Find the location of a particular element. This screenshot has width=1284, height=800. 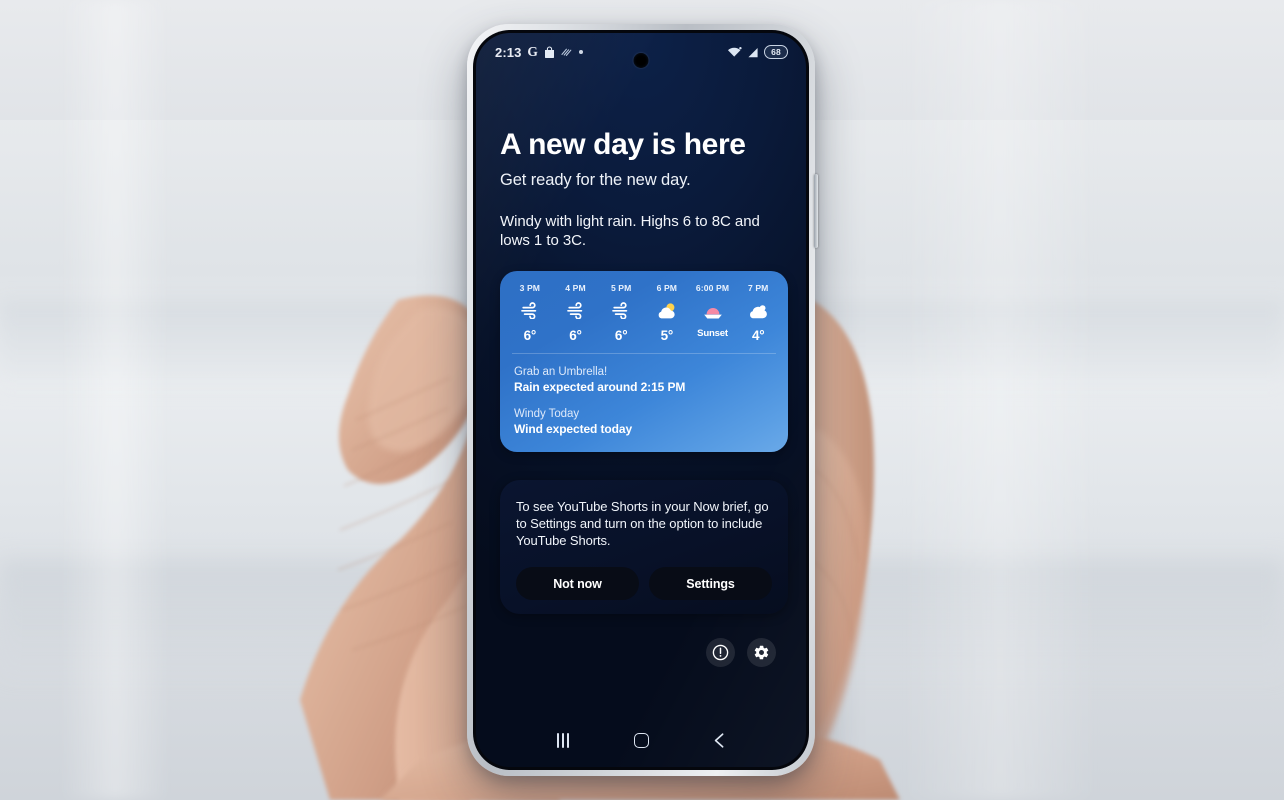

partly-cloudy-icon is located at coordinates (667, 310).